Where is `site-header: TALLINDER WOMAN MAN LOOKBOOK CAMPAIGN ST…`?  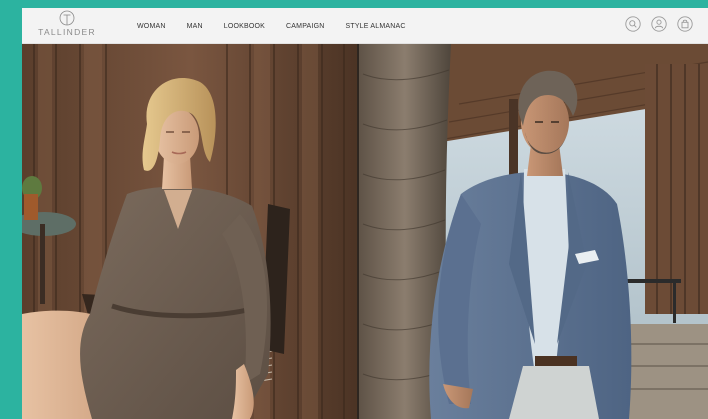
site-header: TALLINDER WOMAN MAN LOOKBOOK CAMPAIGN ST… is located at coordinates (365, 26).